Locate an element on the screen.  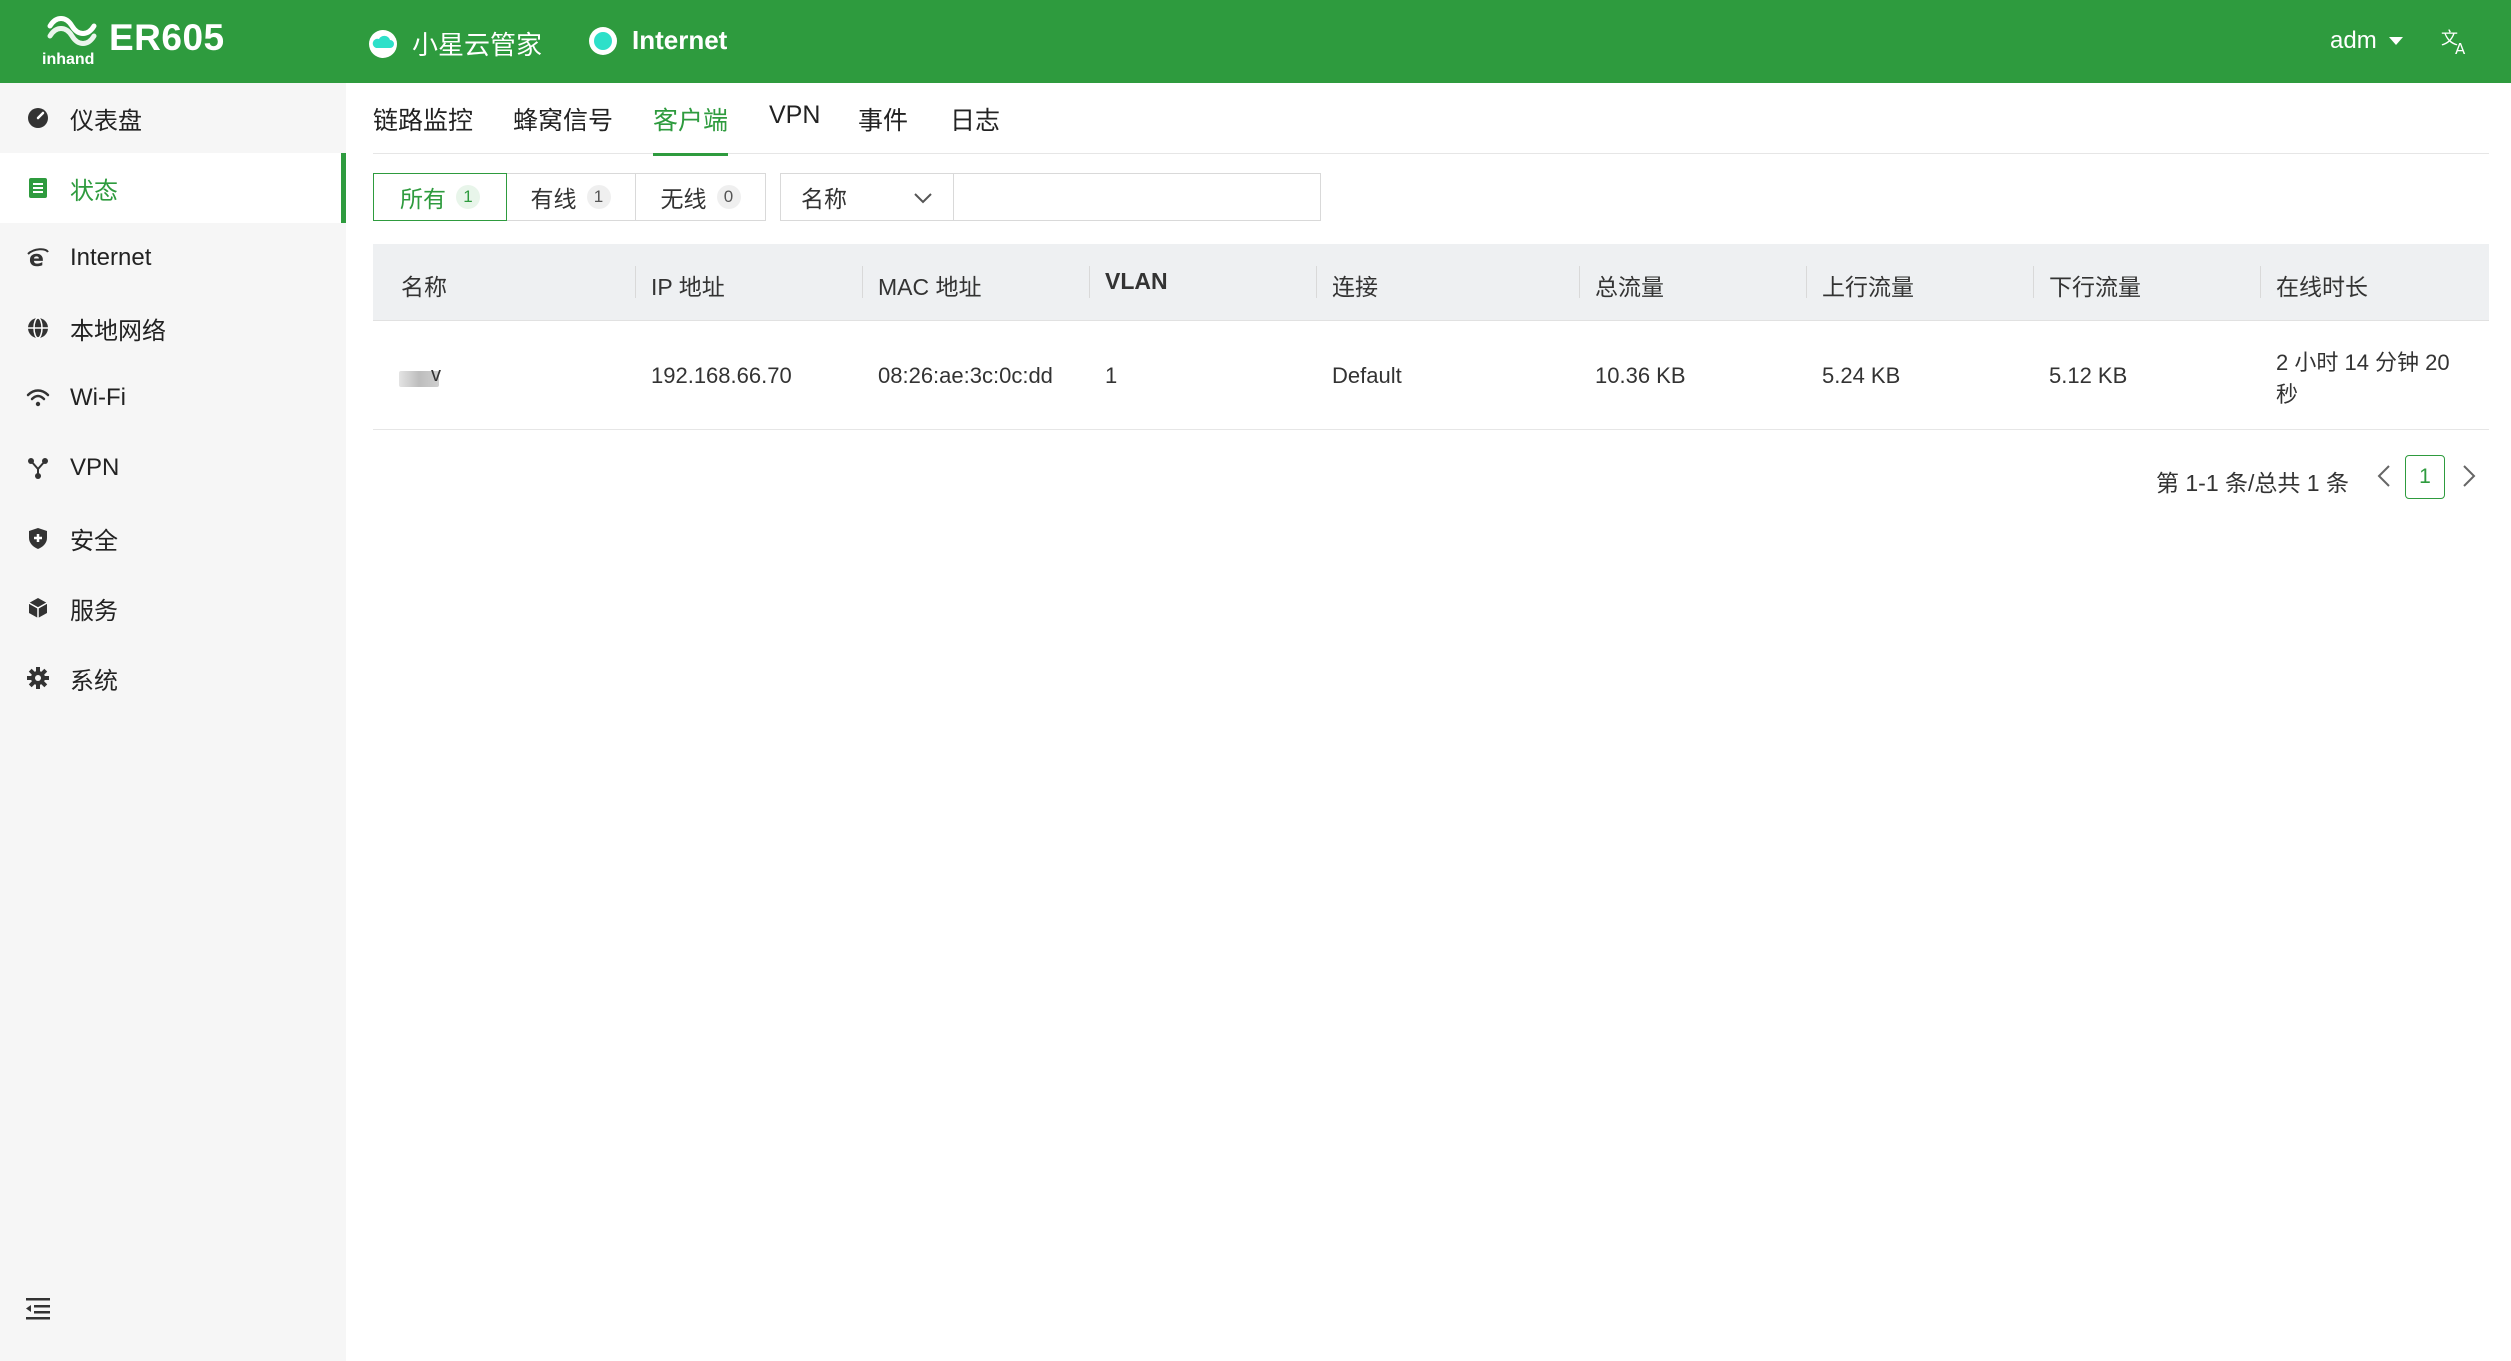
cell-name: v is located at coordinates (436, 375).